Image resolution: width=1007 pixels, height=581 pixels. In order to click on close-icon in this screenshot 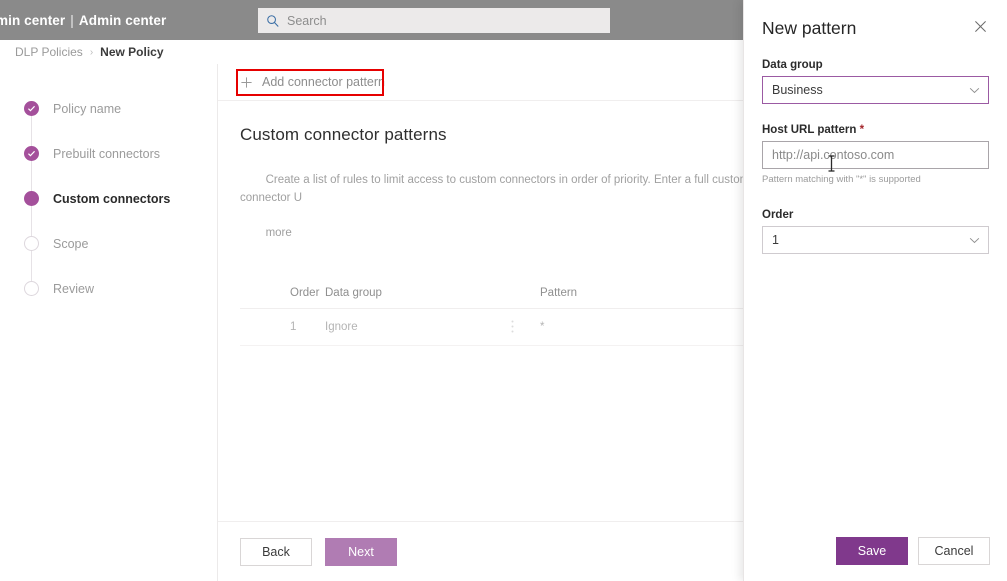, I will do `click(980, 28)`.